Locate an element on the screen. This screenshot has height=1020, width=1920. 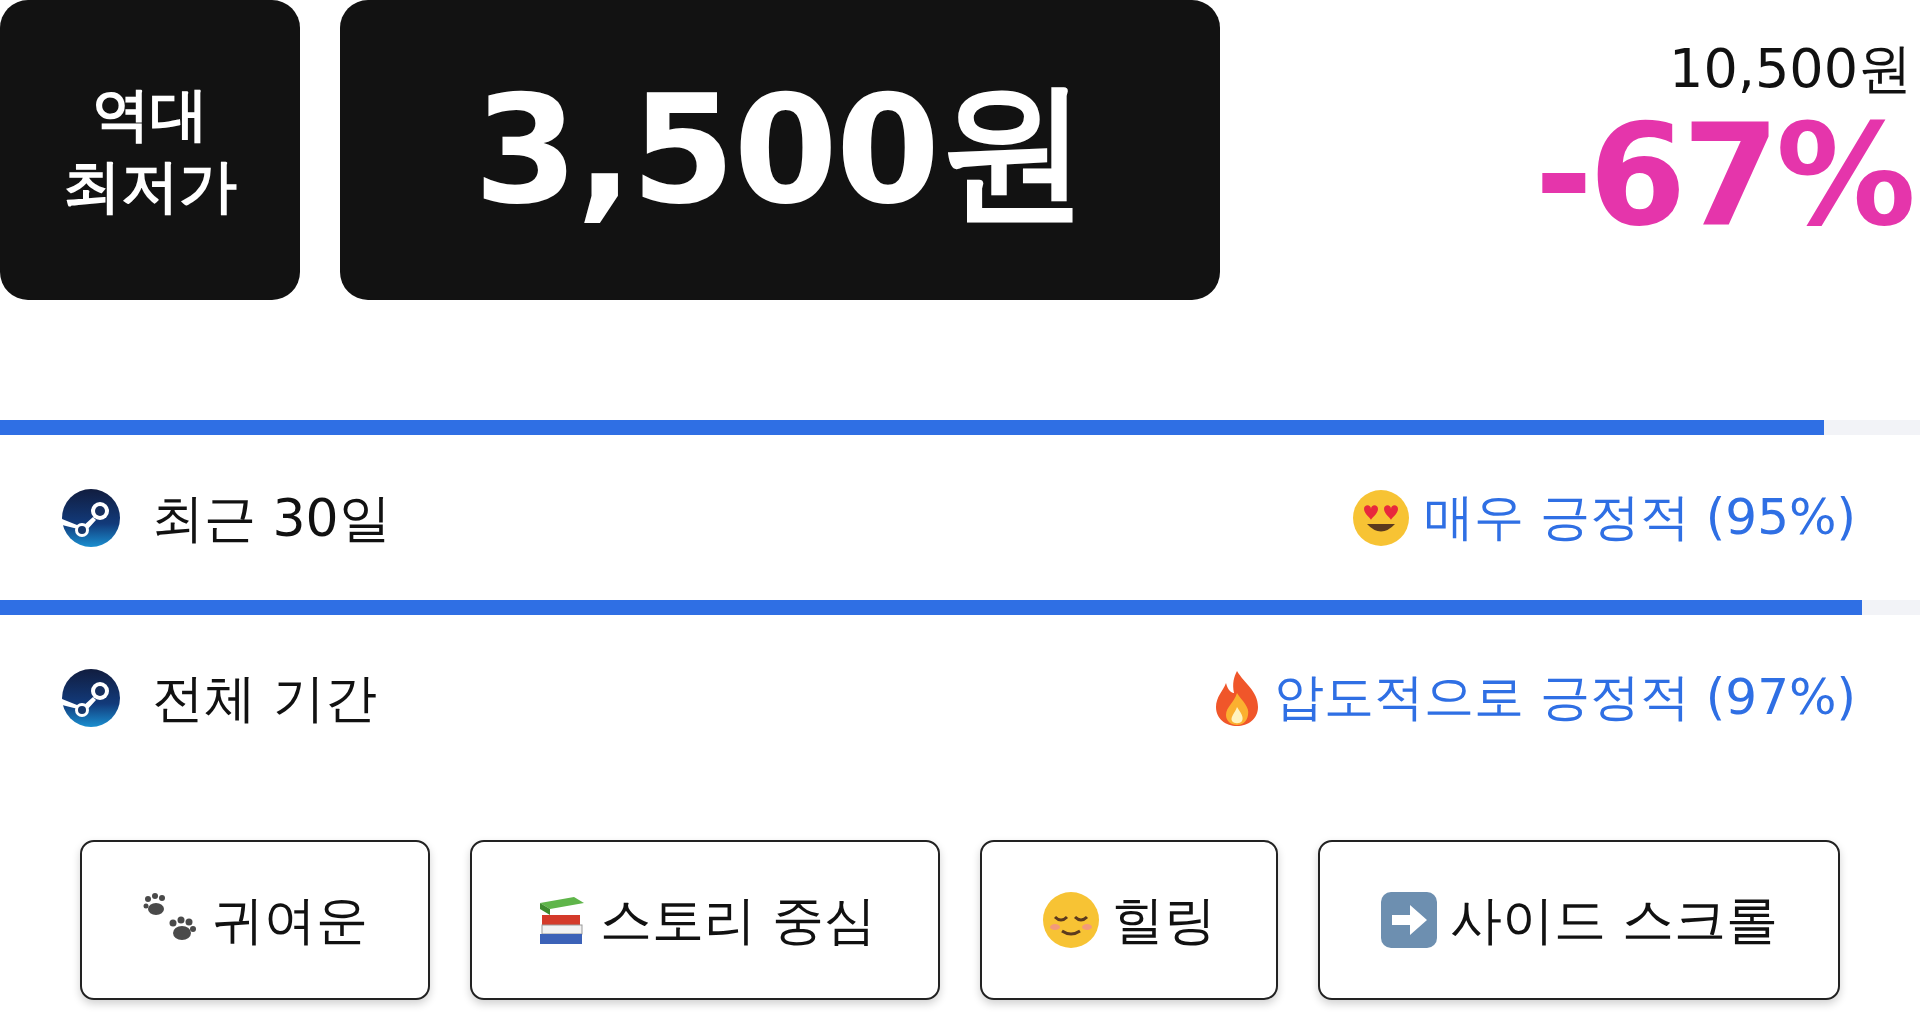
review-period: 최근 30일 is located at coordinates (271, 518).